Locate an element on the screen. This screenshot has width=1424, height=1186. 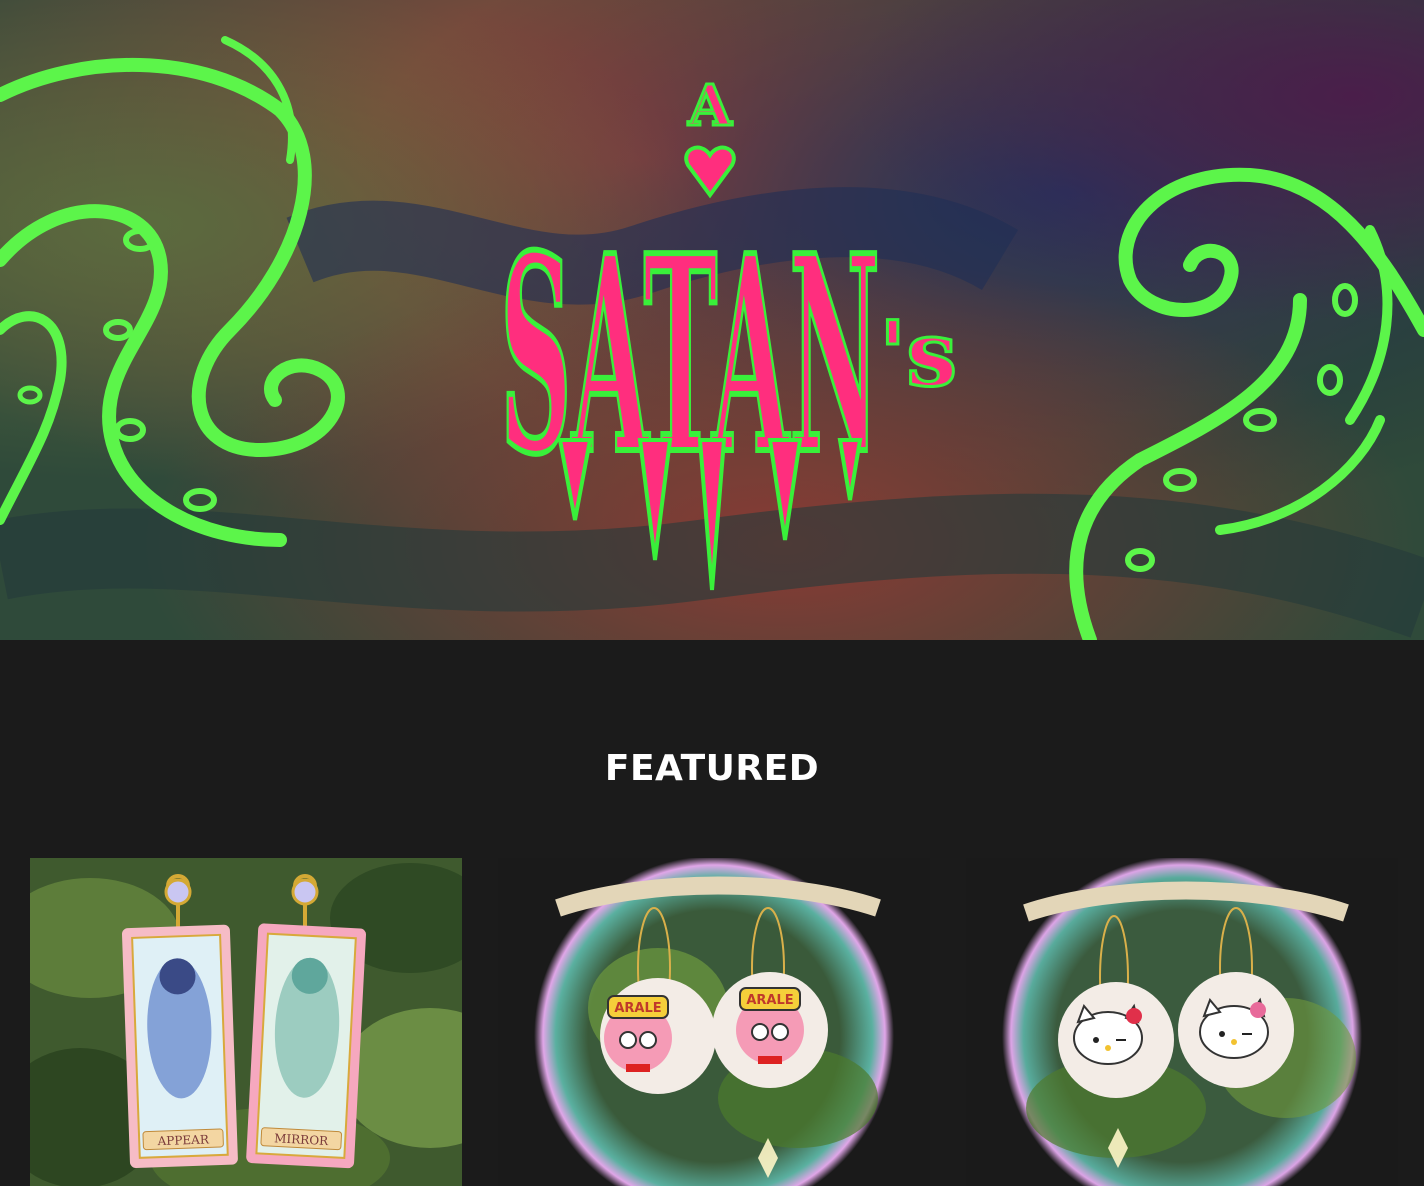
hello-kitty-earrings-image is located at coordinates (1182, 1022).